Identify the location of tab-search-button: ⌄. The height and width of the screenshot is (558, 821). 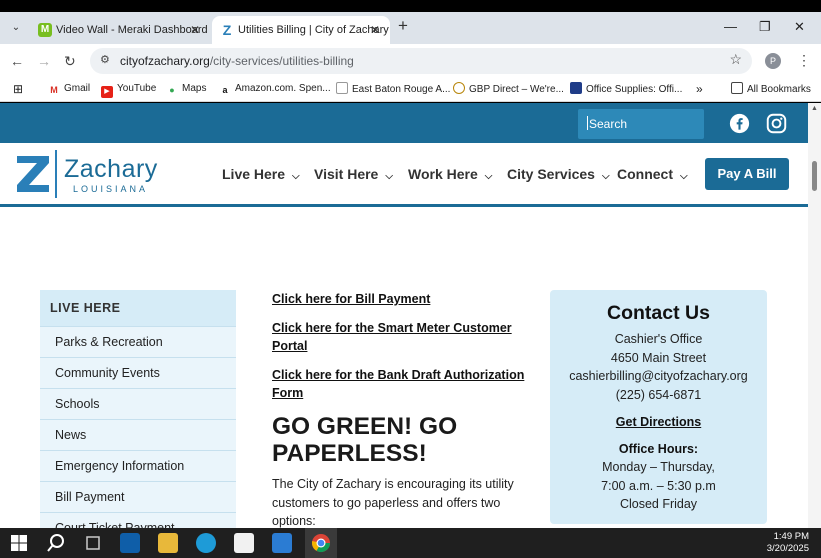
(16, 28).